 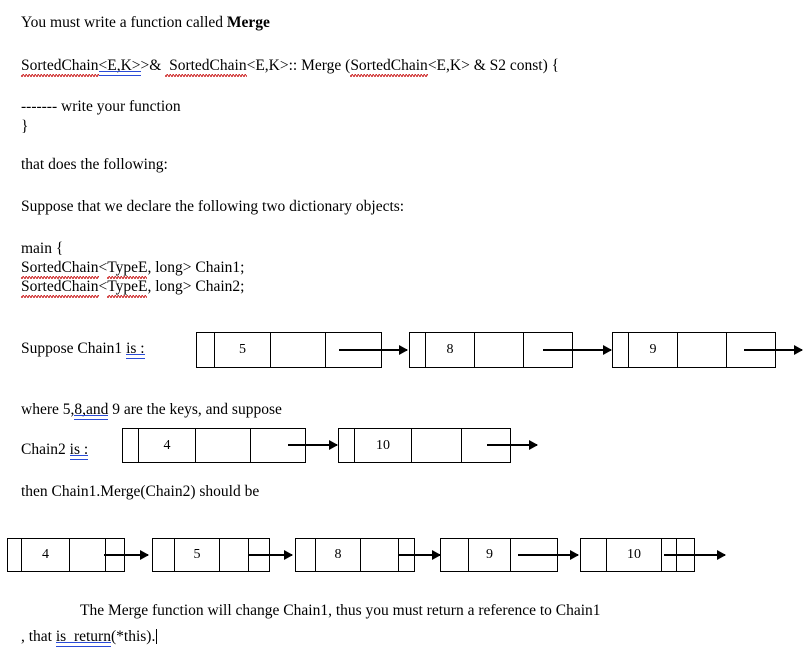 What do you see at coordinates (101, 106) in the screenshot?
I see `paragraph-write-function: ------- write your function` at bounding box center [101, 106].